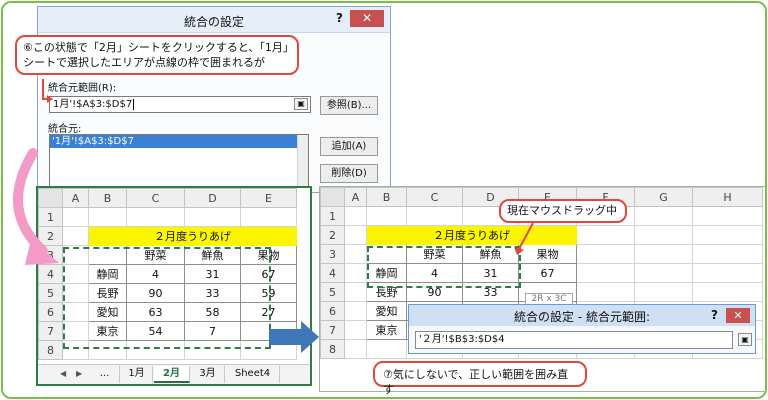  I want to click on column-header: G, so click(663, 197).